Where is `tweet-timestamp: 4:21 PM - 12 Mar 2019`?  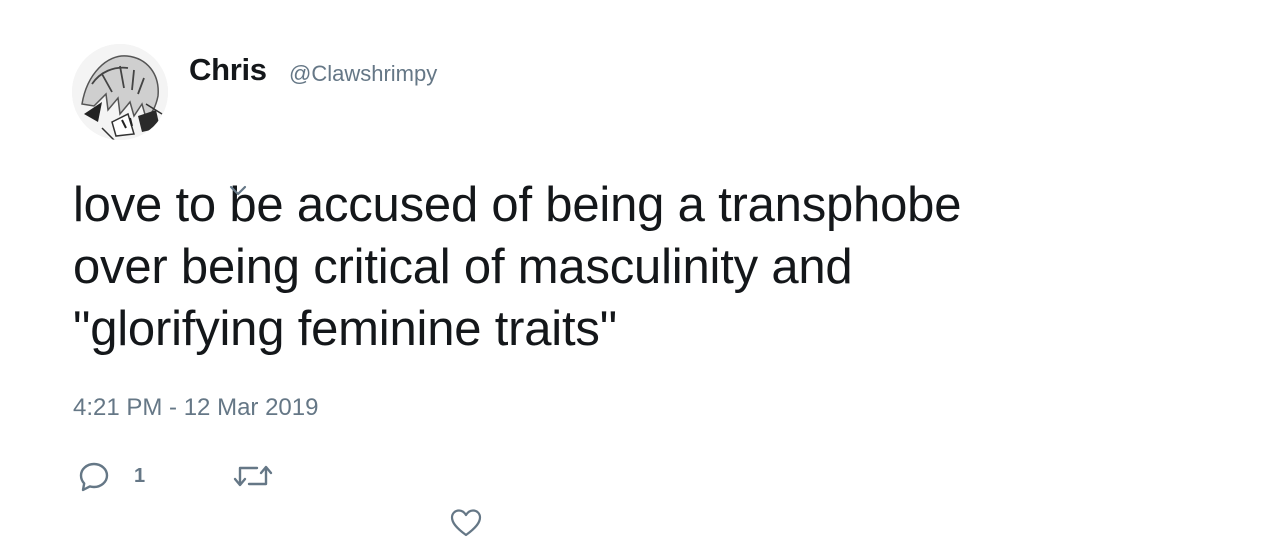
tweet-timestamp: 4:21 PM - 12 Mar 2019 is located at coordinates (195, 408).